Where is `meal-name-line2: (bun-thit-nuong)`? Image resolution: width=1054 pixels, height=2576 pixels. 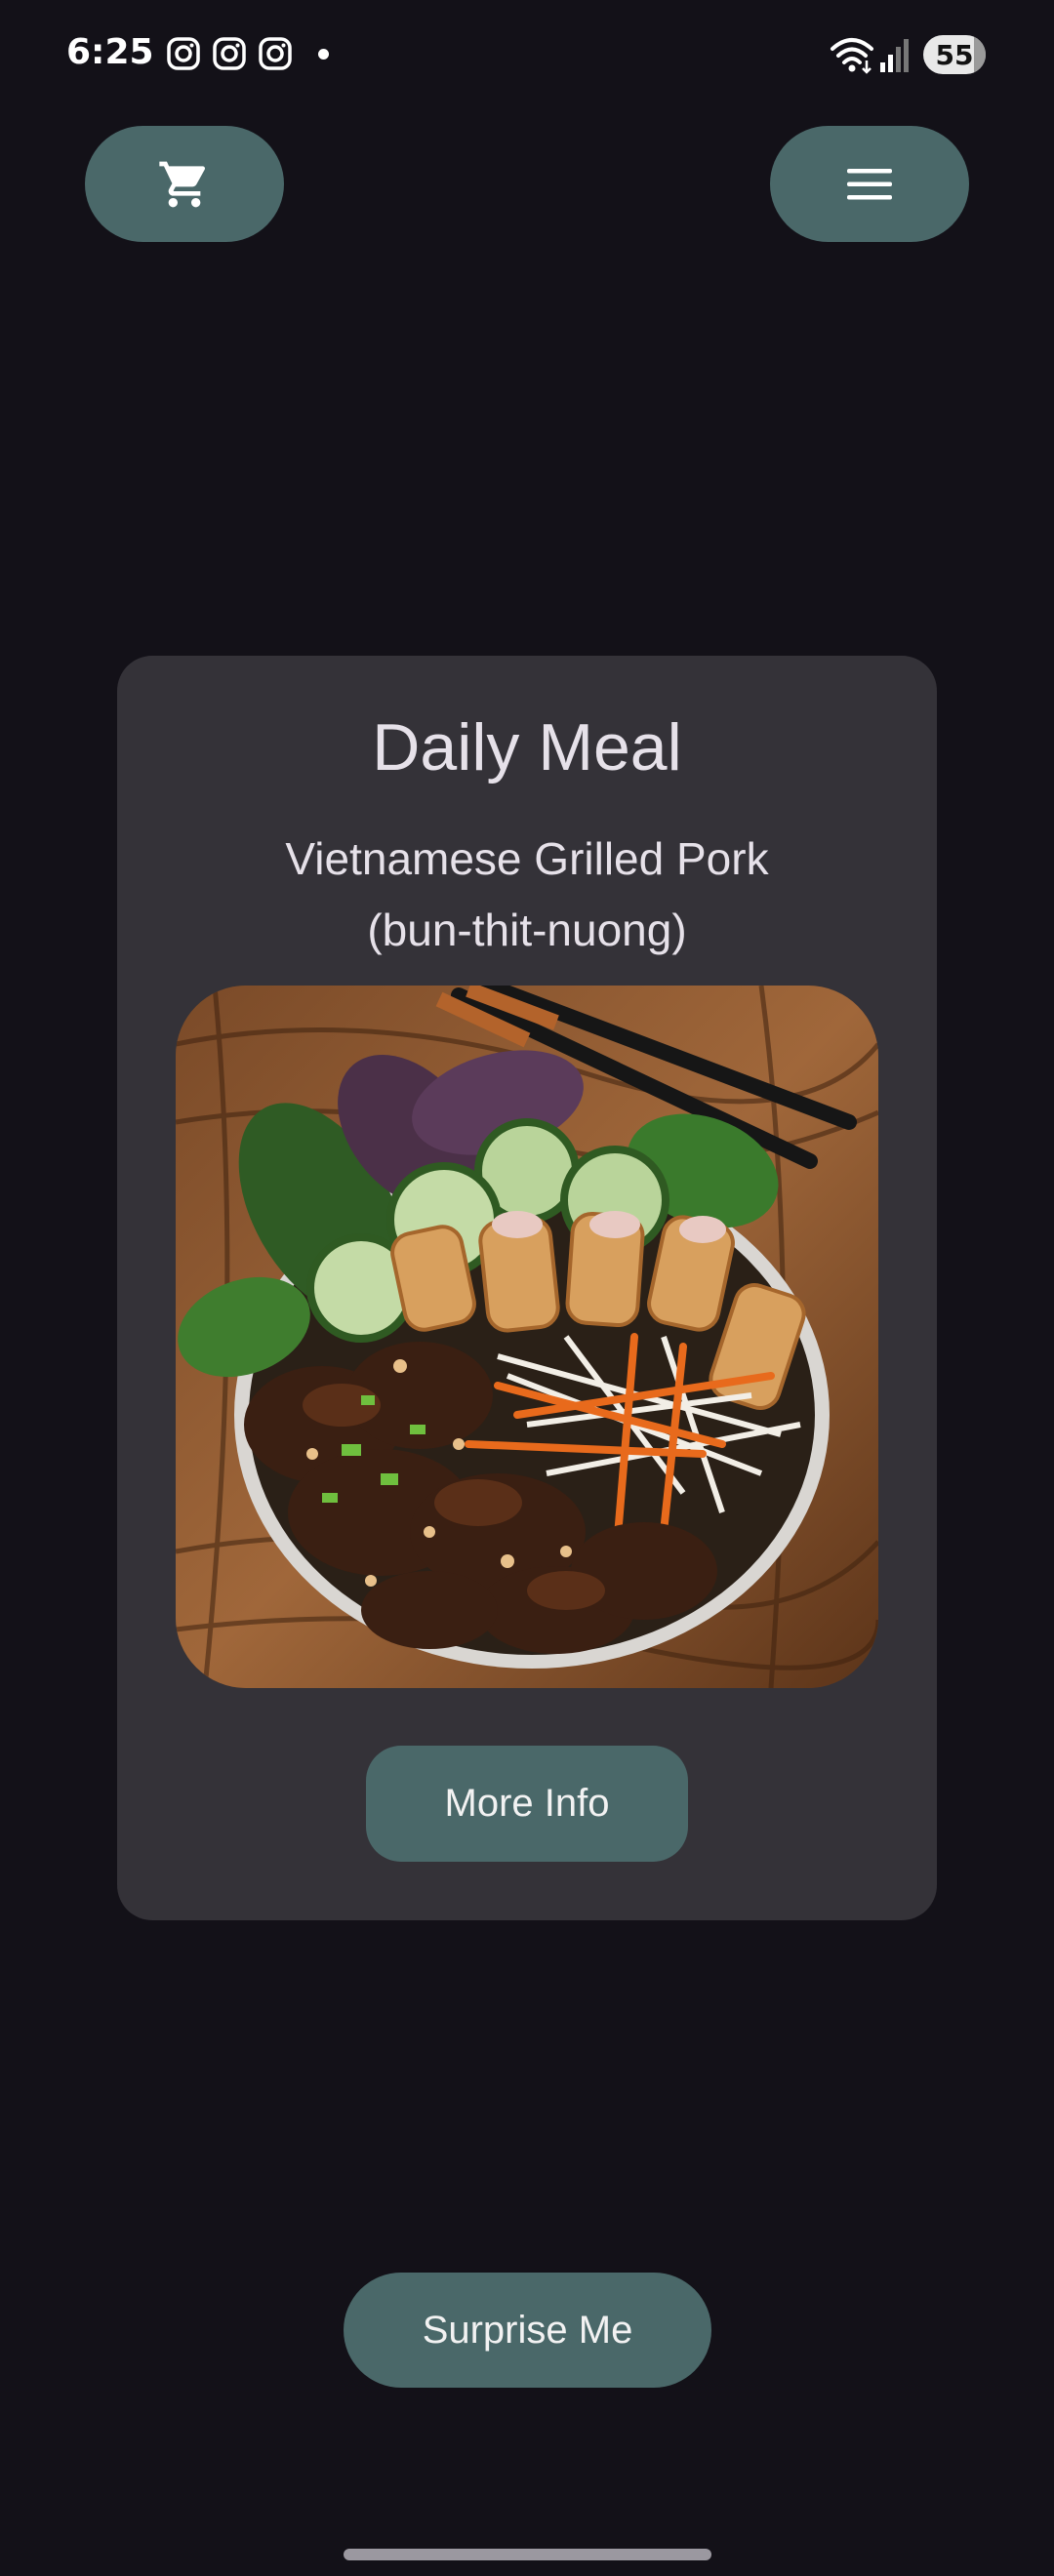
meal-name-line2: (bun-thit-nuong) is located at coordinates (527, 930).